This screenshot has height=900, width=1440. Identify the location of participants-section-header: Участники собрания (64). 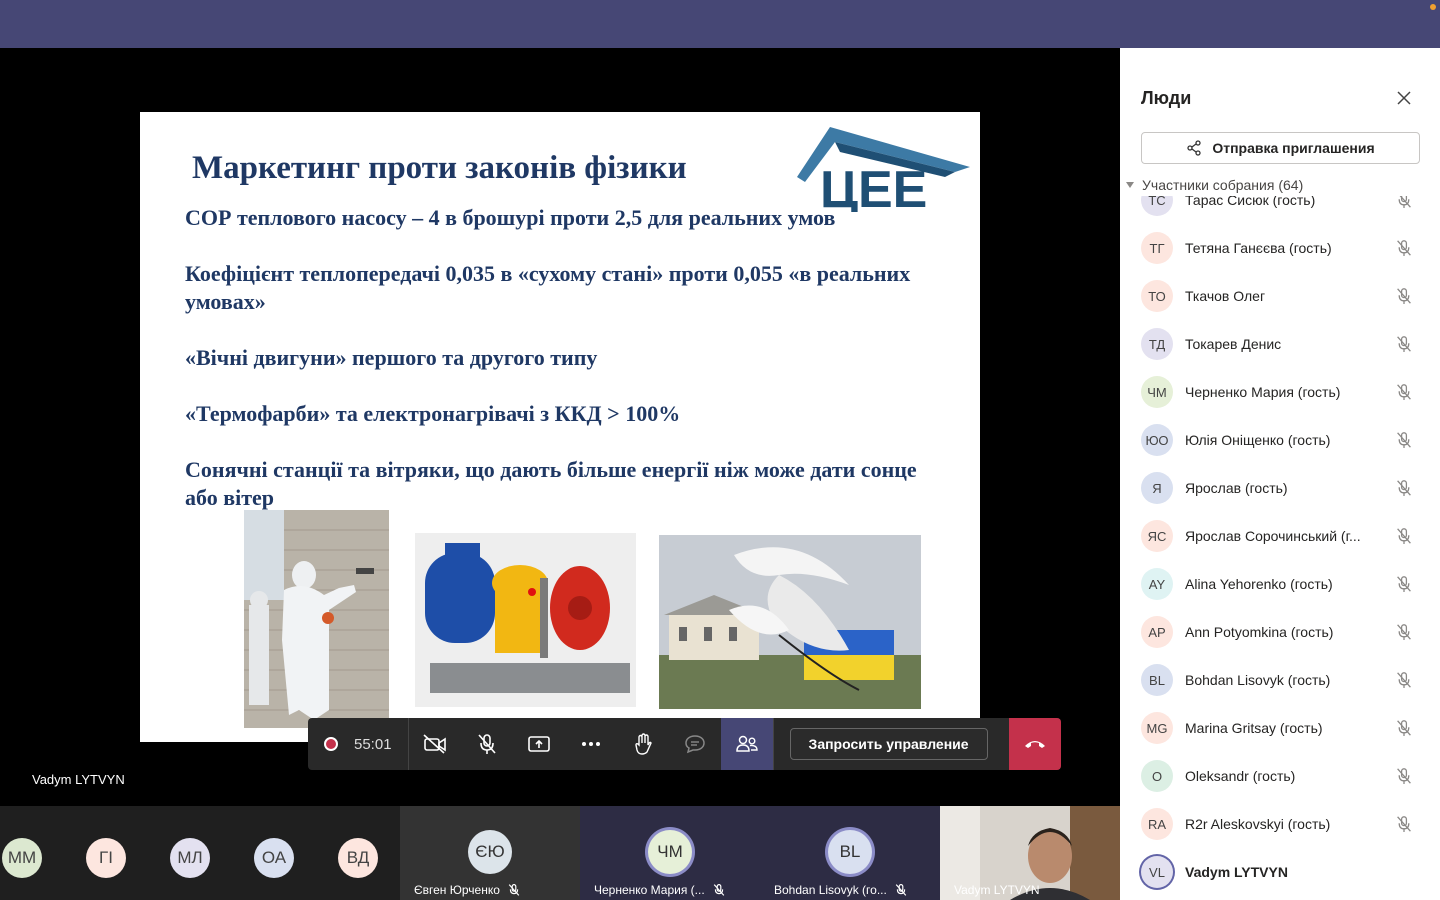
(1214, 185).